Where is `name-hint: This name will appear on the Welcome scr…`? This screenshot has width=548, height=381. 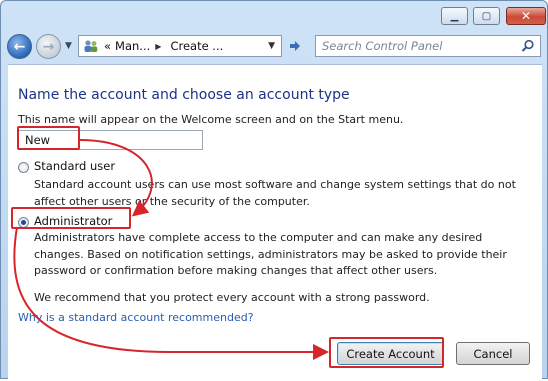
name-hint: This name will appear on the Welcome scr… is located at coordinates (211, 119).